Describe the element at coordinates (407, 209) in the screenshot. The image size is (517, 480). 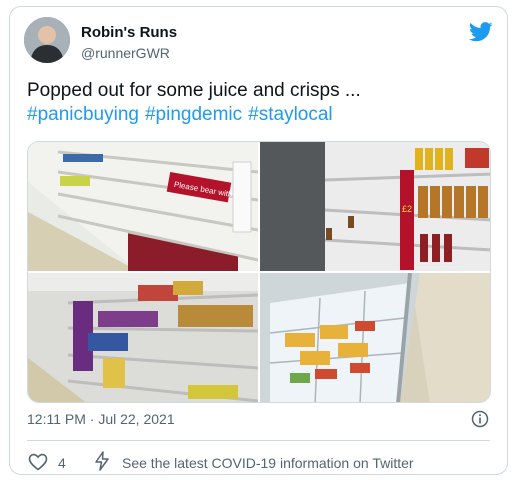
I see `price-tag-text: £2` at that location.